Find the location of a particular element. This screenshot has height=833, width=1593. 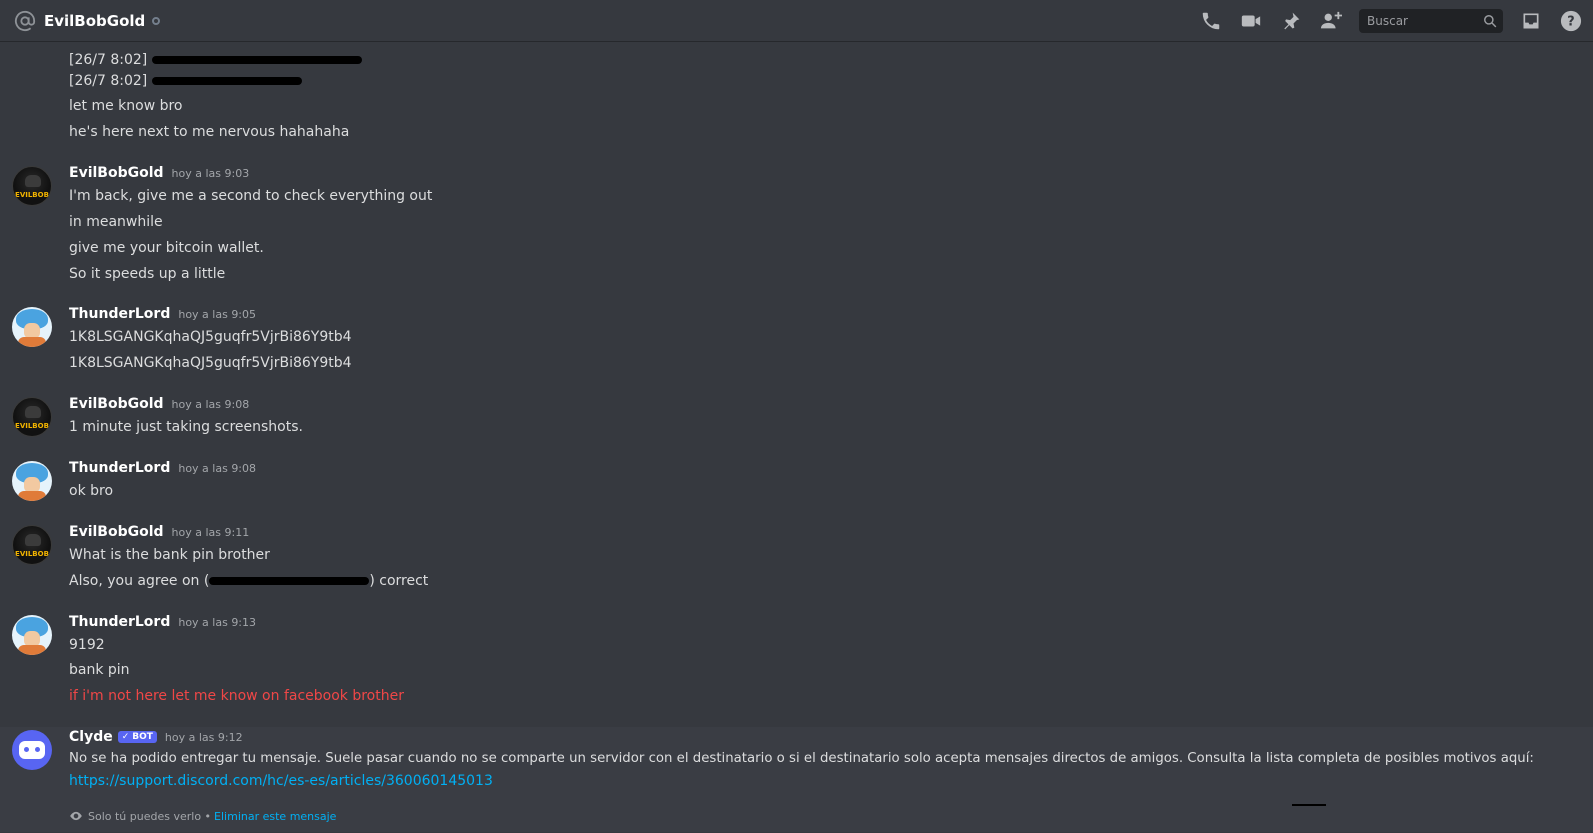

at-sign-icon is located at coordinates (25, 21).